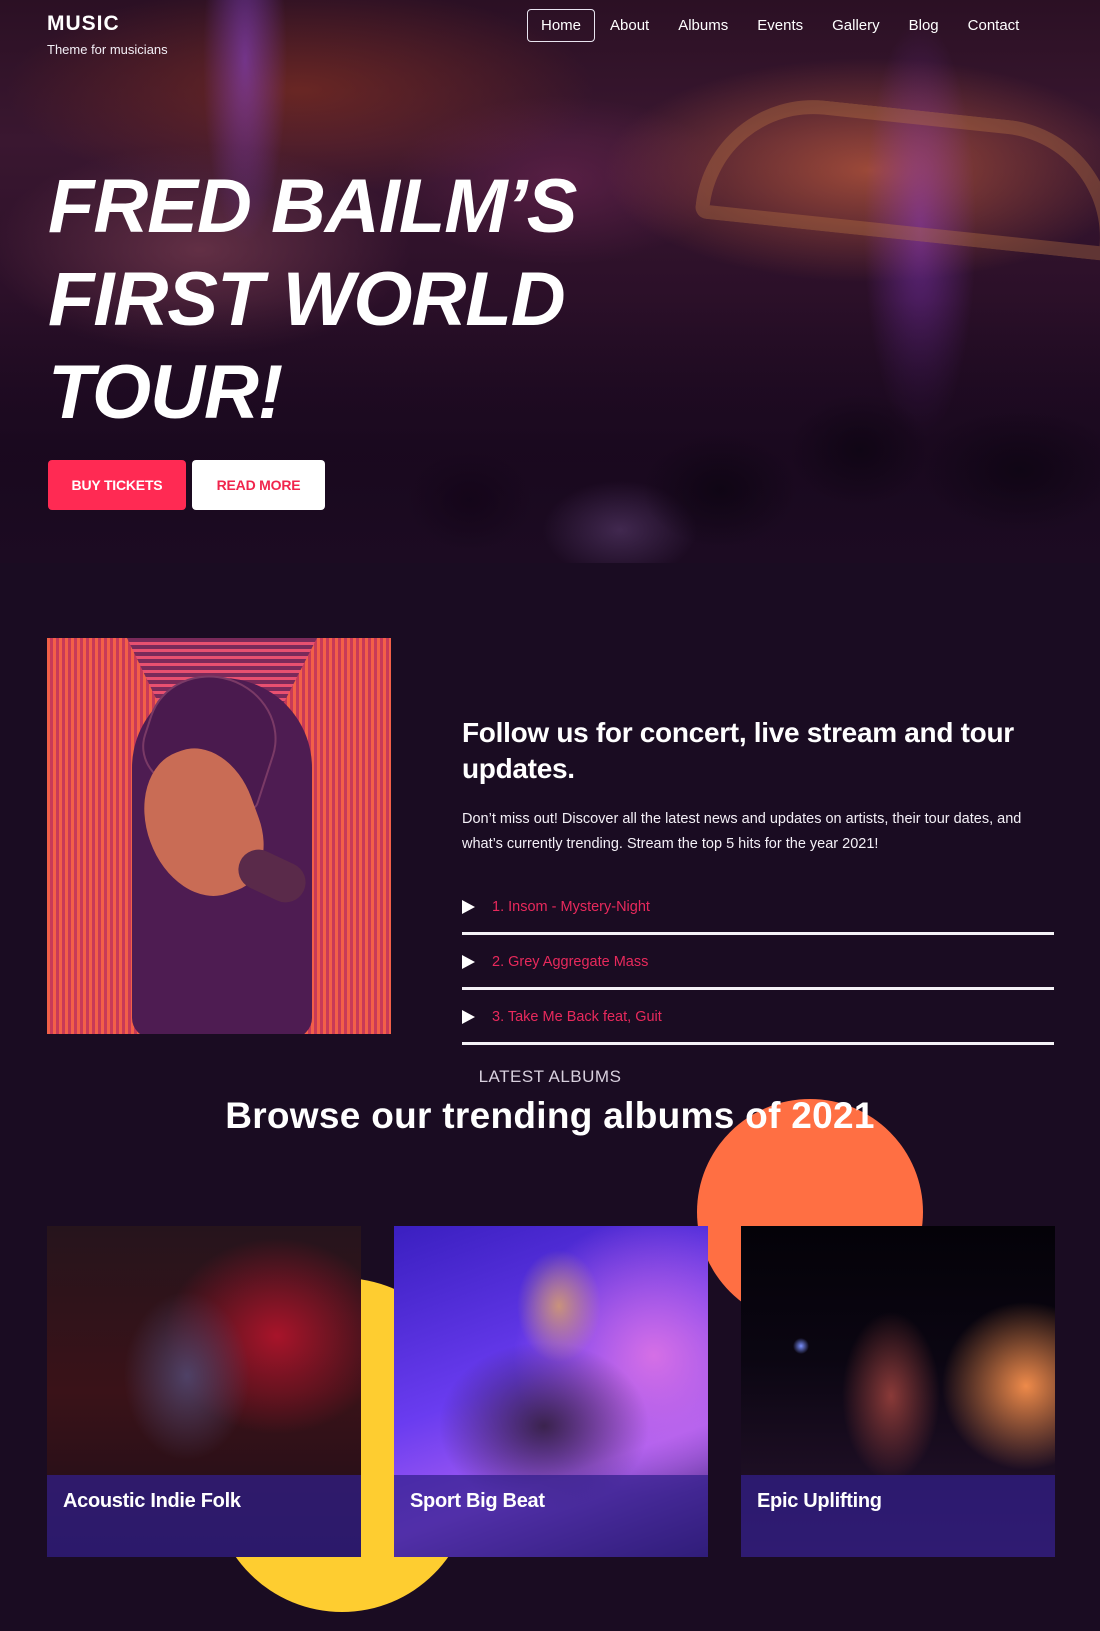 The height and width of the screenshot is (1631, 1100). What do you see at coordinates (856, 25) in the screenshot?
I see `nav-item-gallery: Gallery` at bounding box center [856, 25].